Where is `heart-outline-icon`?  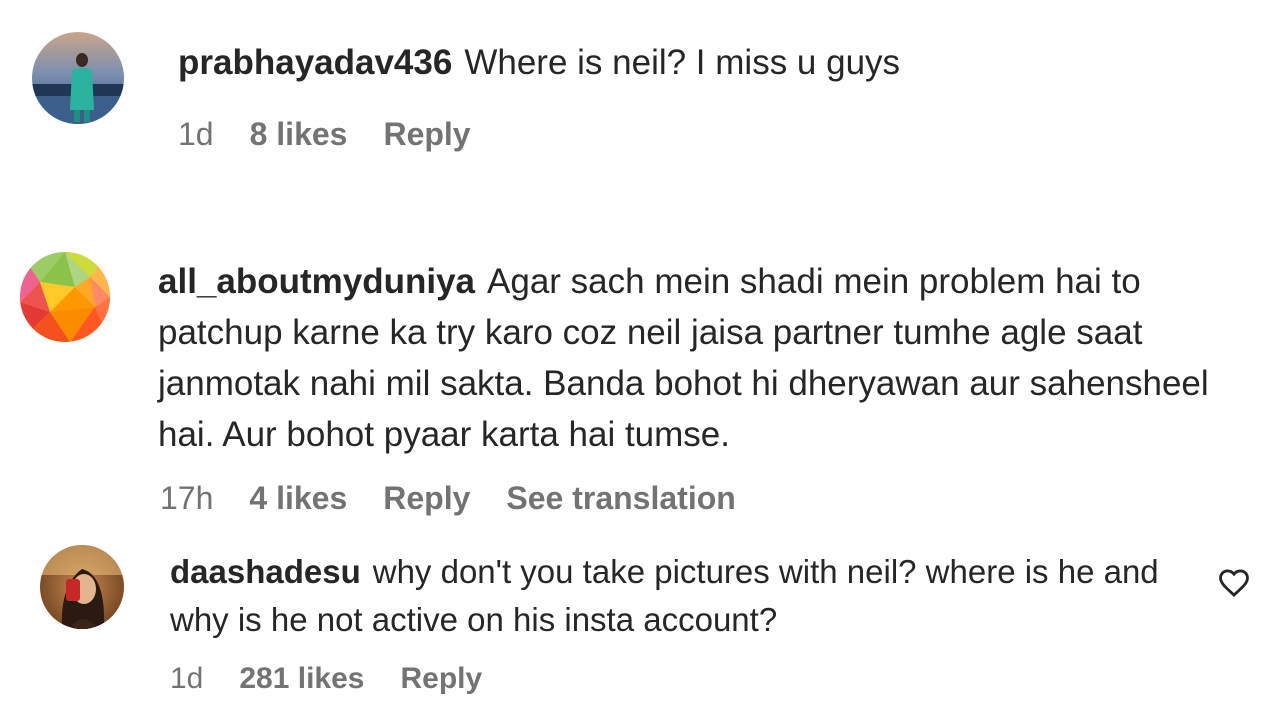
heart-outline-icon is located at coordinates (1234, 583).